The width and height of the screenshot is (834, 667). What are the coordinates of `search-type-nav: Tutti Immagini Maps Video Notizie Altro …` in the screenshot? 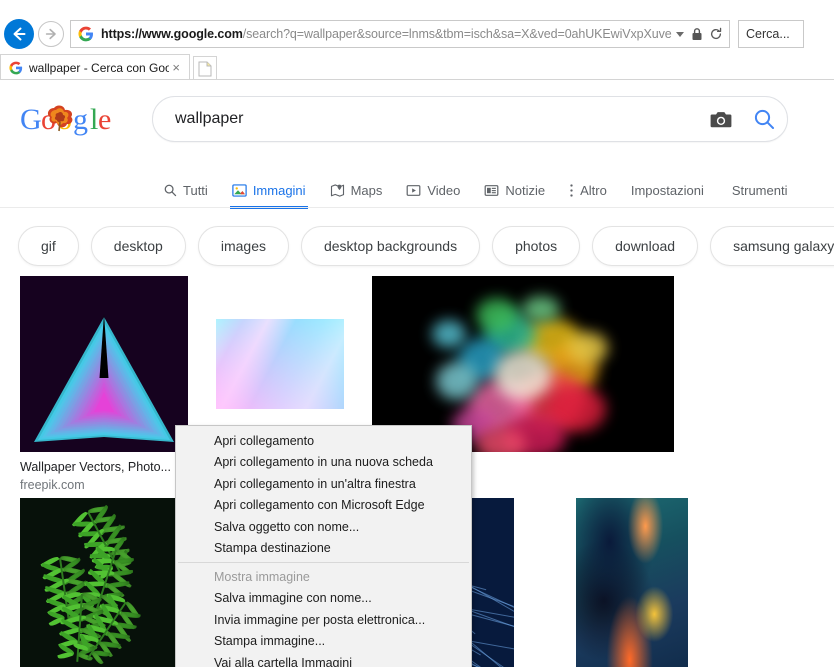 It's located at (417, 190).